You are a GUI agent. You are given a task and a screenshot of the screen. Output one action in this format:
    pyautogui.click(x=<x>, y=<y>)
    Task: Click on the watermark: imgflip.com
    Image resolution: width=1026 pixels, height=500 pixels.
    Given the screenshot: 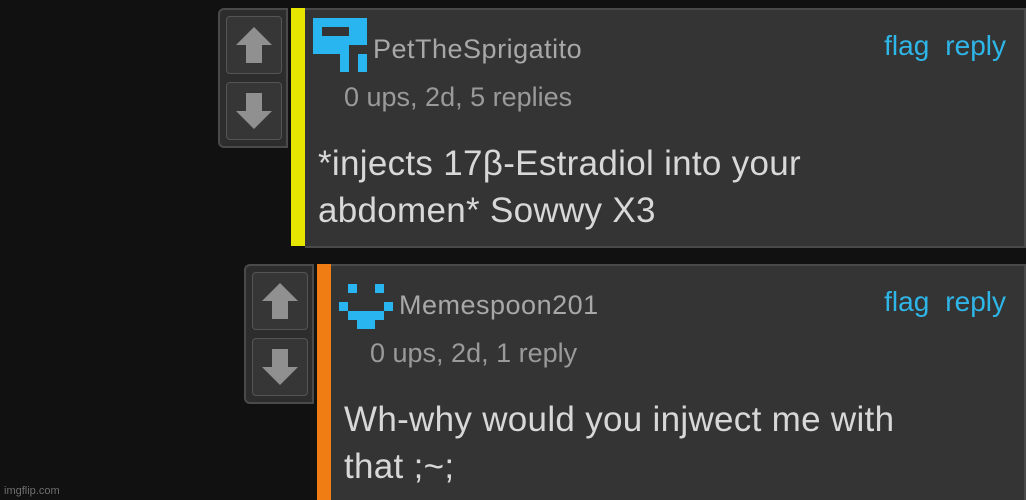 What is the action you would take?
    pyautogui.click(x=32, y=491)
    